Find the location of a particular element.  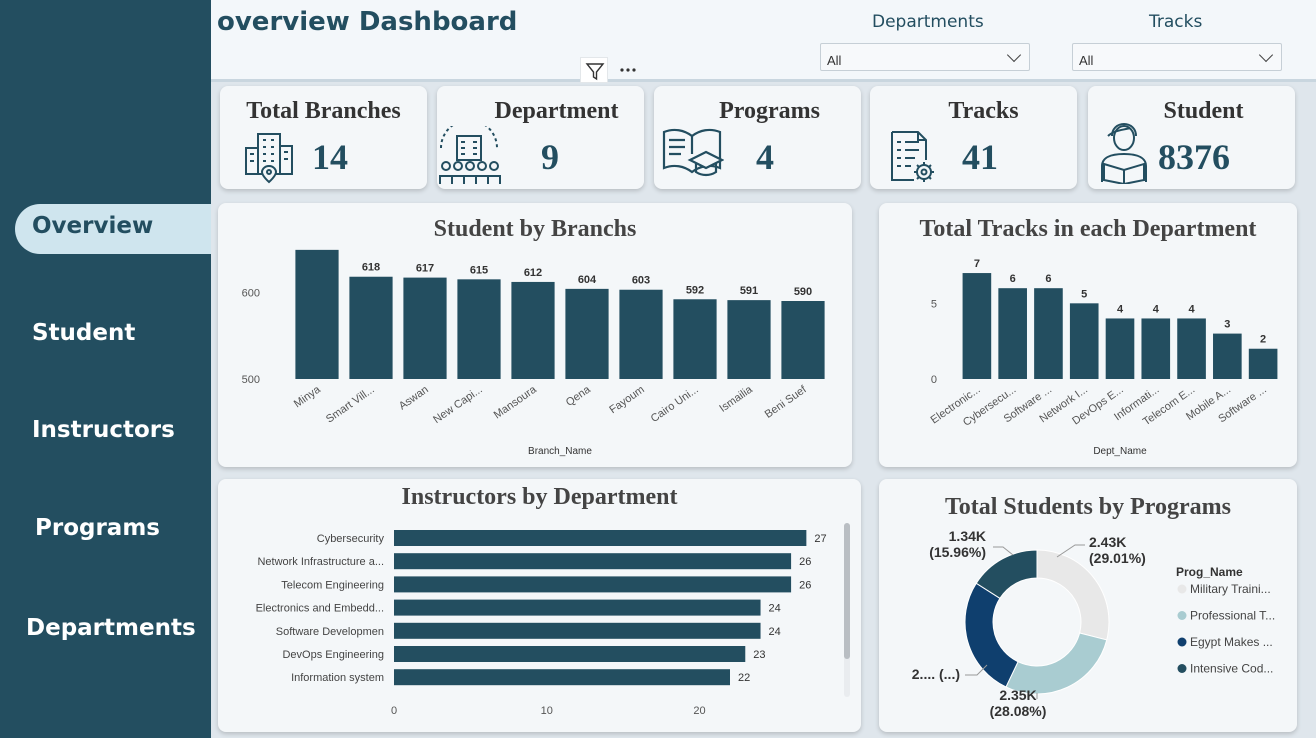

kpi-value: 41 is located at coordinates (980, 157).